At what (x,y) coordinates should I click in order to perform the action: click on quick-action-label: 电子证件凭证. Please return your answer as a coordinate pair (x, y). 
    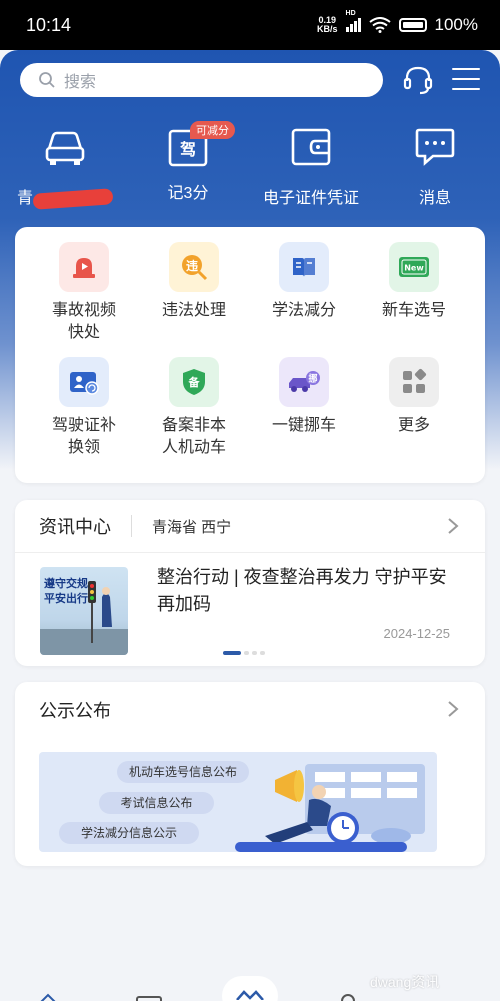
    Looking at the image, I should click on (310, 198).